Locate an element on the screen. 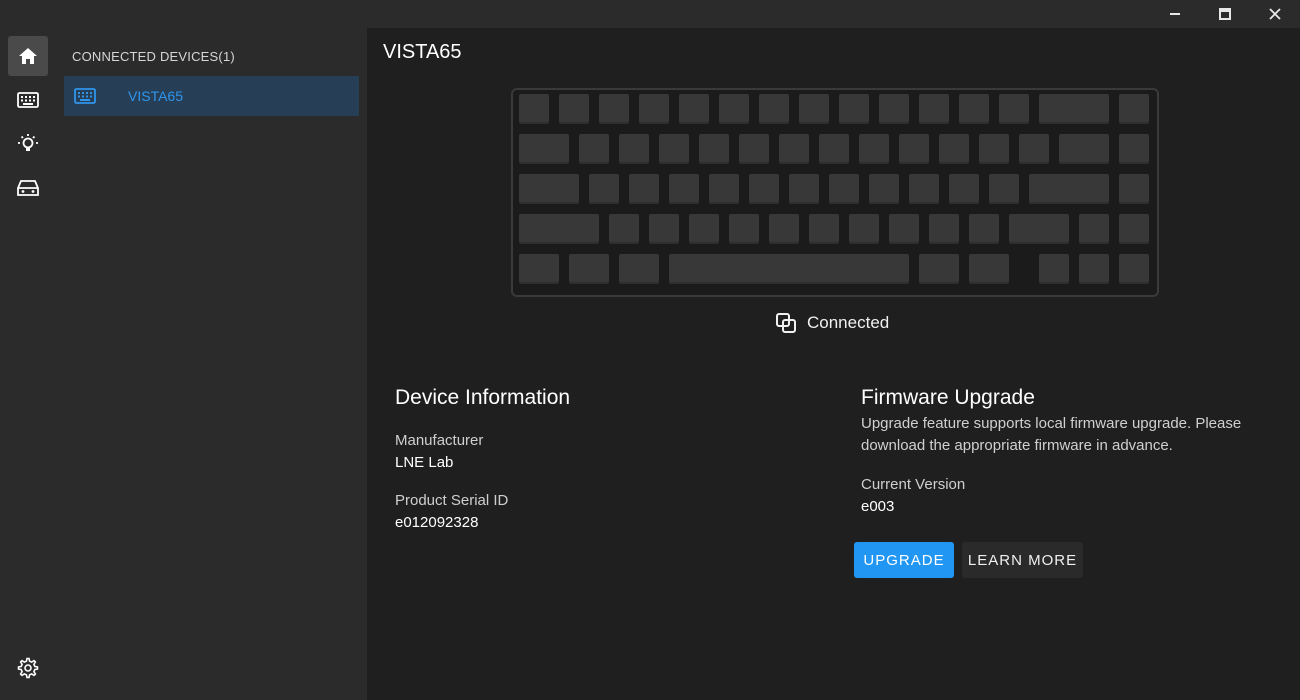 The image size is (1300, 700). version-value: e003 is located at coordinates (878, 506).